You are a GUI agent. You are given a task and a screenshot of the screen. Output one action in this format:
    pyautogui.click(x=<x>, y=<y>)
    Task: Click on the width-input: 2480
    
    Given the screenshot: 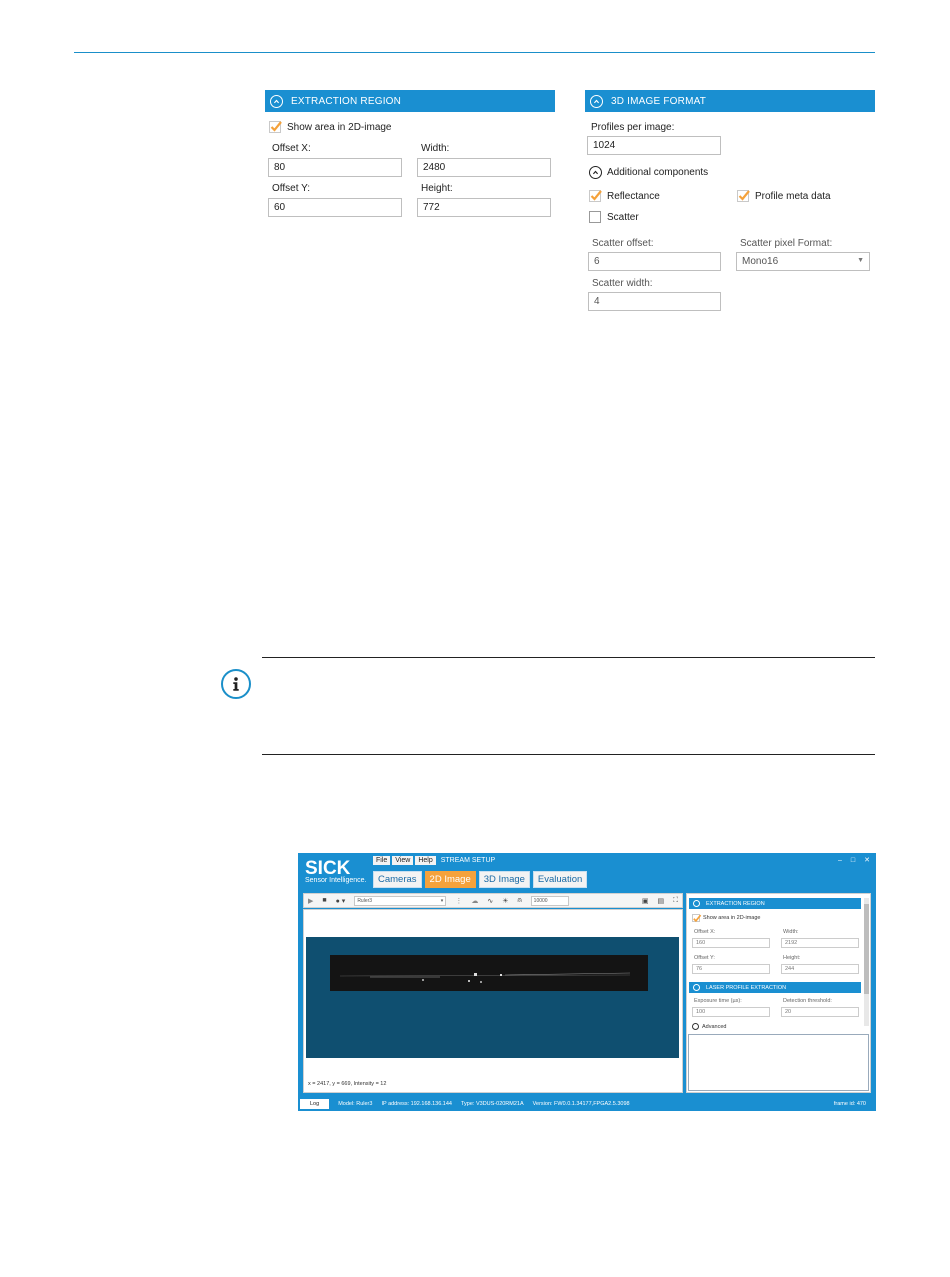 What is the action you would take?
    pyautogui.click(x=484, y=167)
    